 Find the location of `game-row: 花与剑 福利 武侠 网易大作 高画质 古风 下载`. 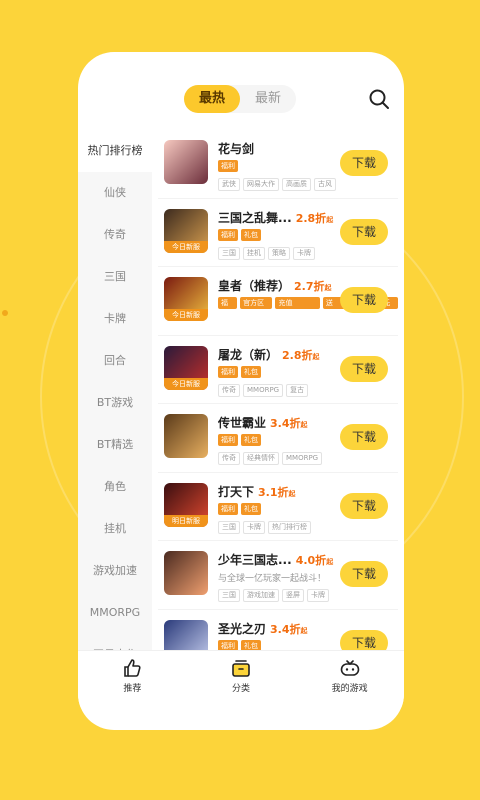

game-row: 花与剑 福利 武侠 网易大作 高画质 古风 下载 is located at coordinates (278, 164).